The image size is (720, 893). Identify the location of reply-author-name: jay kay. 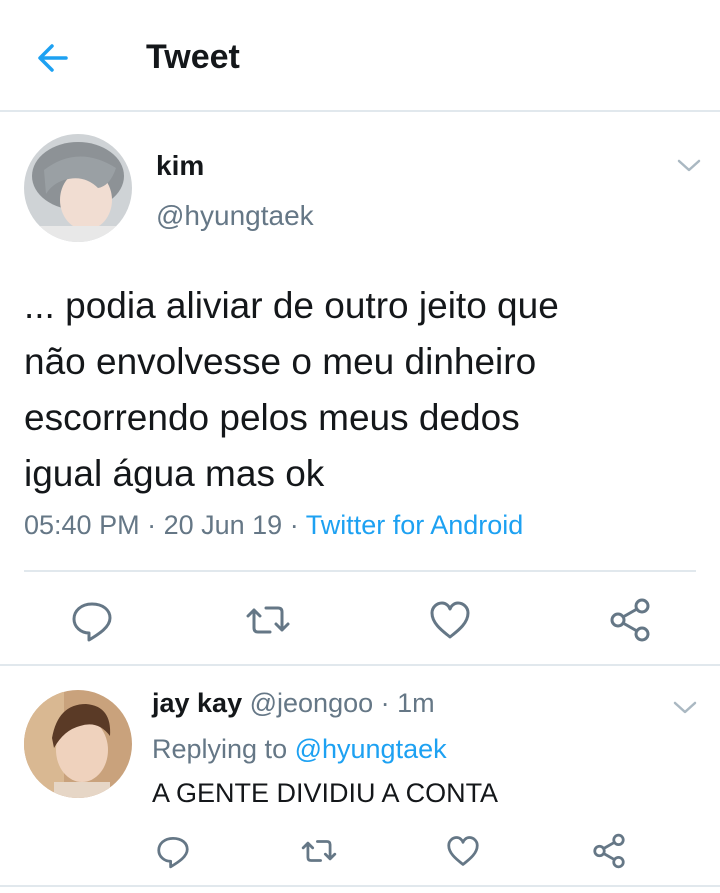
(197, 703).